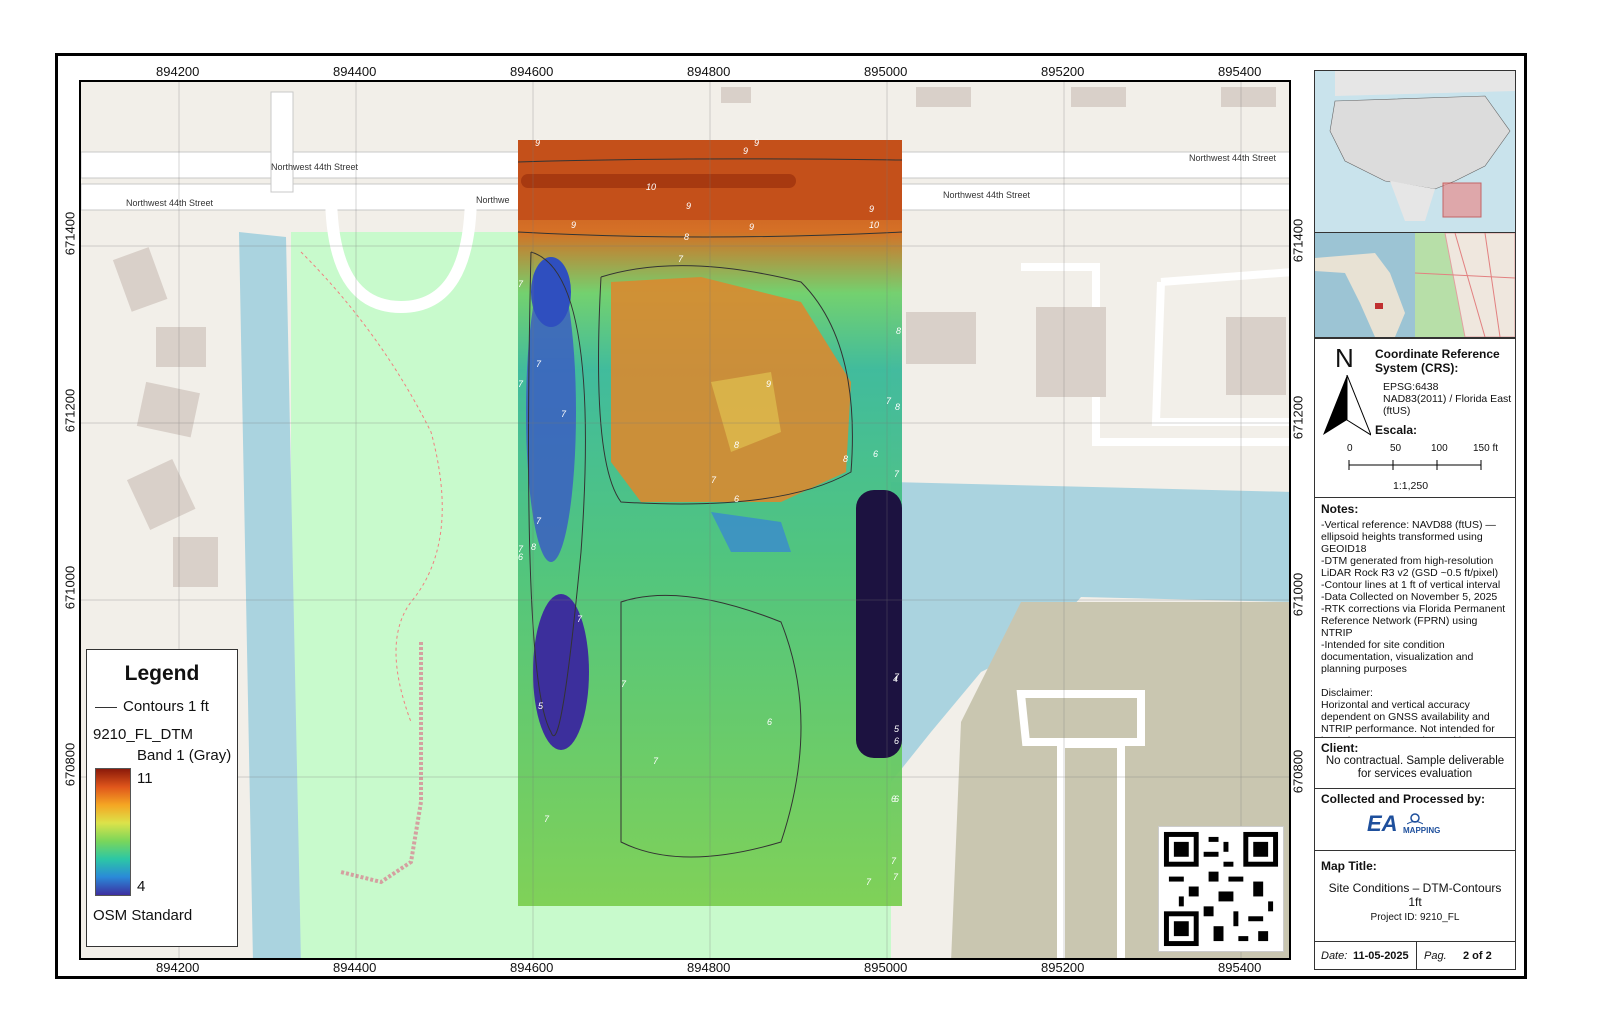 The height and width of the screenshot is (1035, 1600). Describe the element at coordinates (1411, 486) in the screenshot. I see `scale-ratio: 1:1,250` at that location.